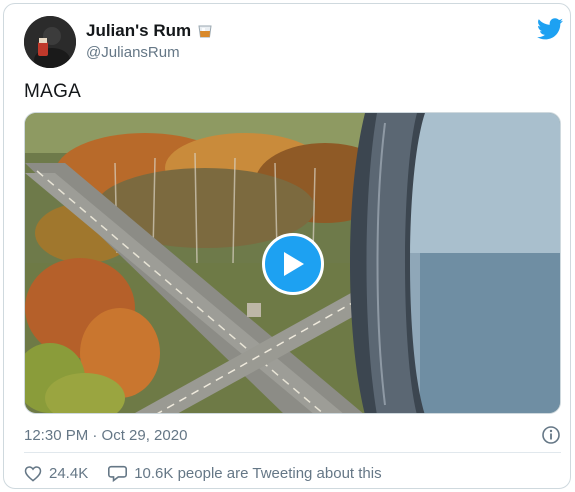 The image size is (575, 492). I want to click on conversation-count-text: 10.6K people are Tweeting about this, so click(258, 473).